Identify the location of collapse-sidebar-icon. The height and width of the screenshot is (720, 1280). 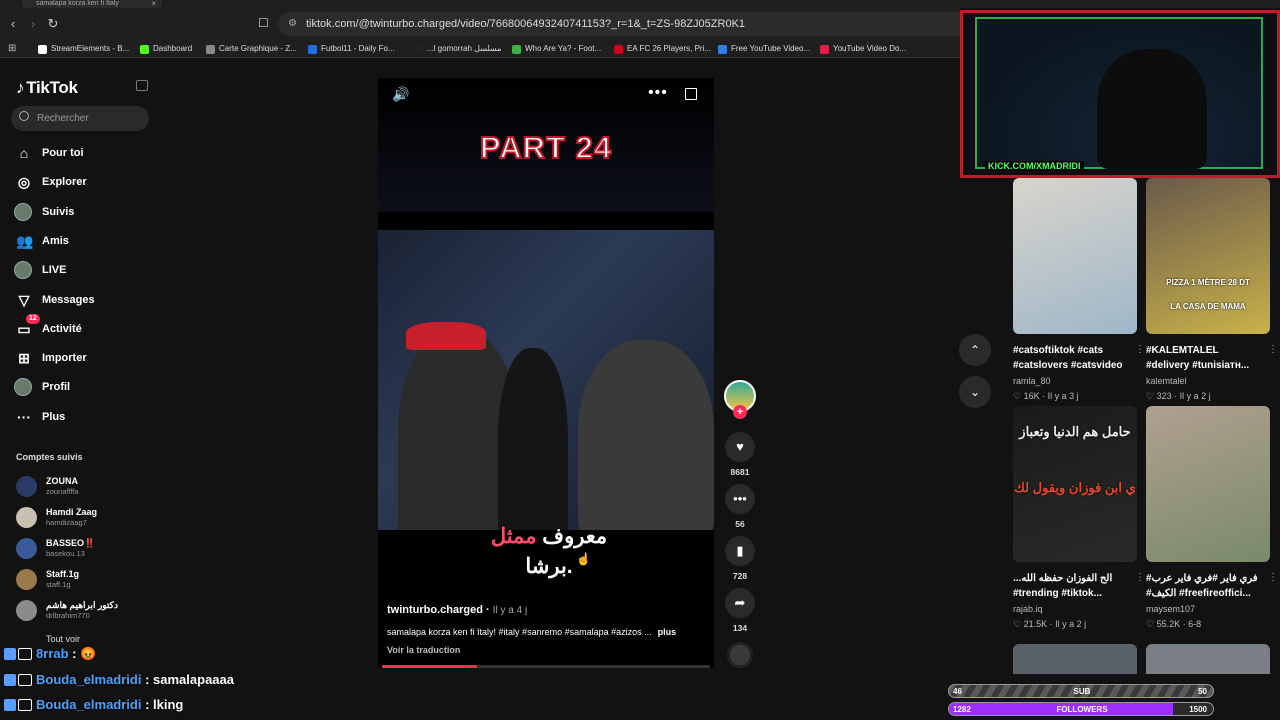
(142, 85).